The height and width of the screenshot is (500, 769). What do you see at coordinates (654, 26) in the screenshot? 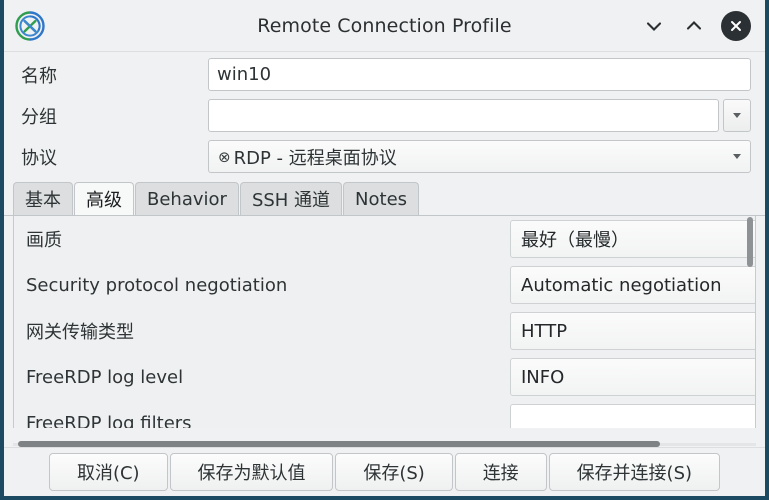
I see `minimize-button` at bounding box center [654, 26].